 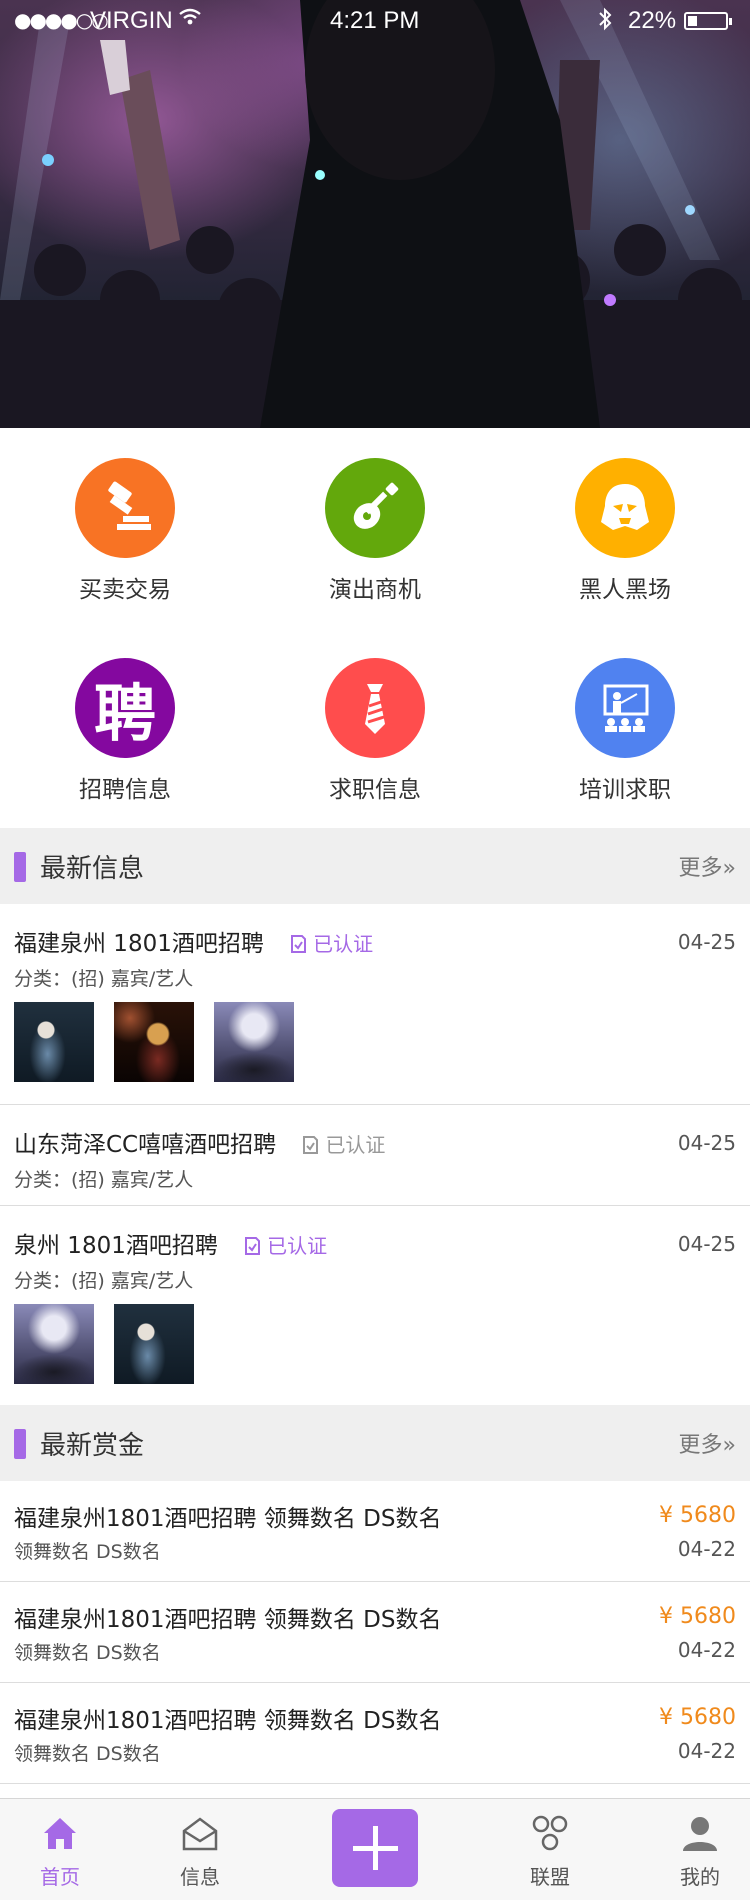 I want to click on category-label: 培训求职, so click(x=625, y=790).